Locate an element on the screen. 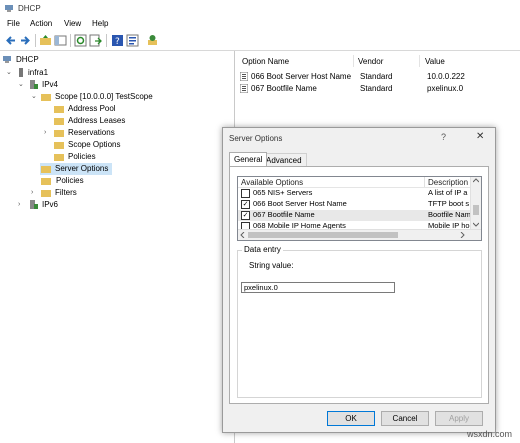  data-entry-legend: Data entry is located at coordinates (262, 249).